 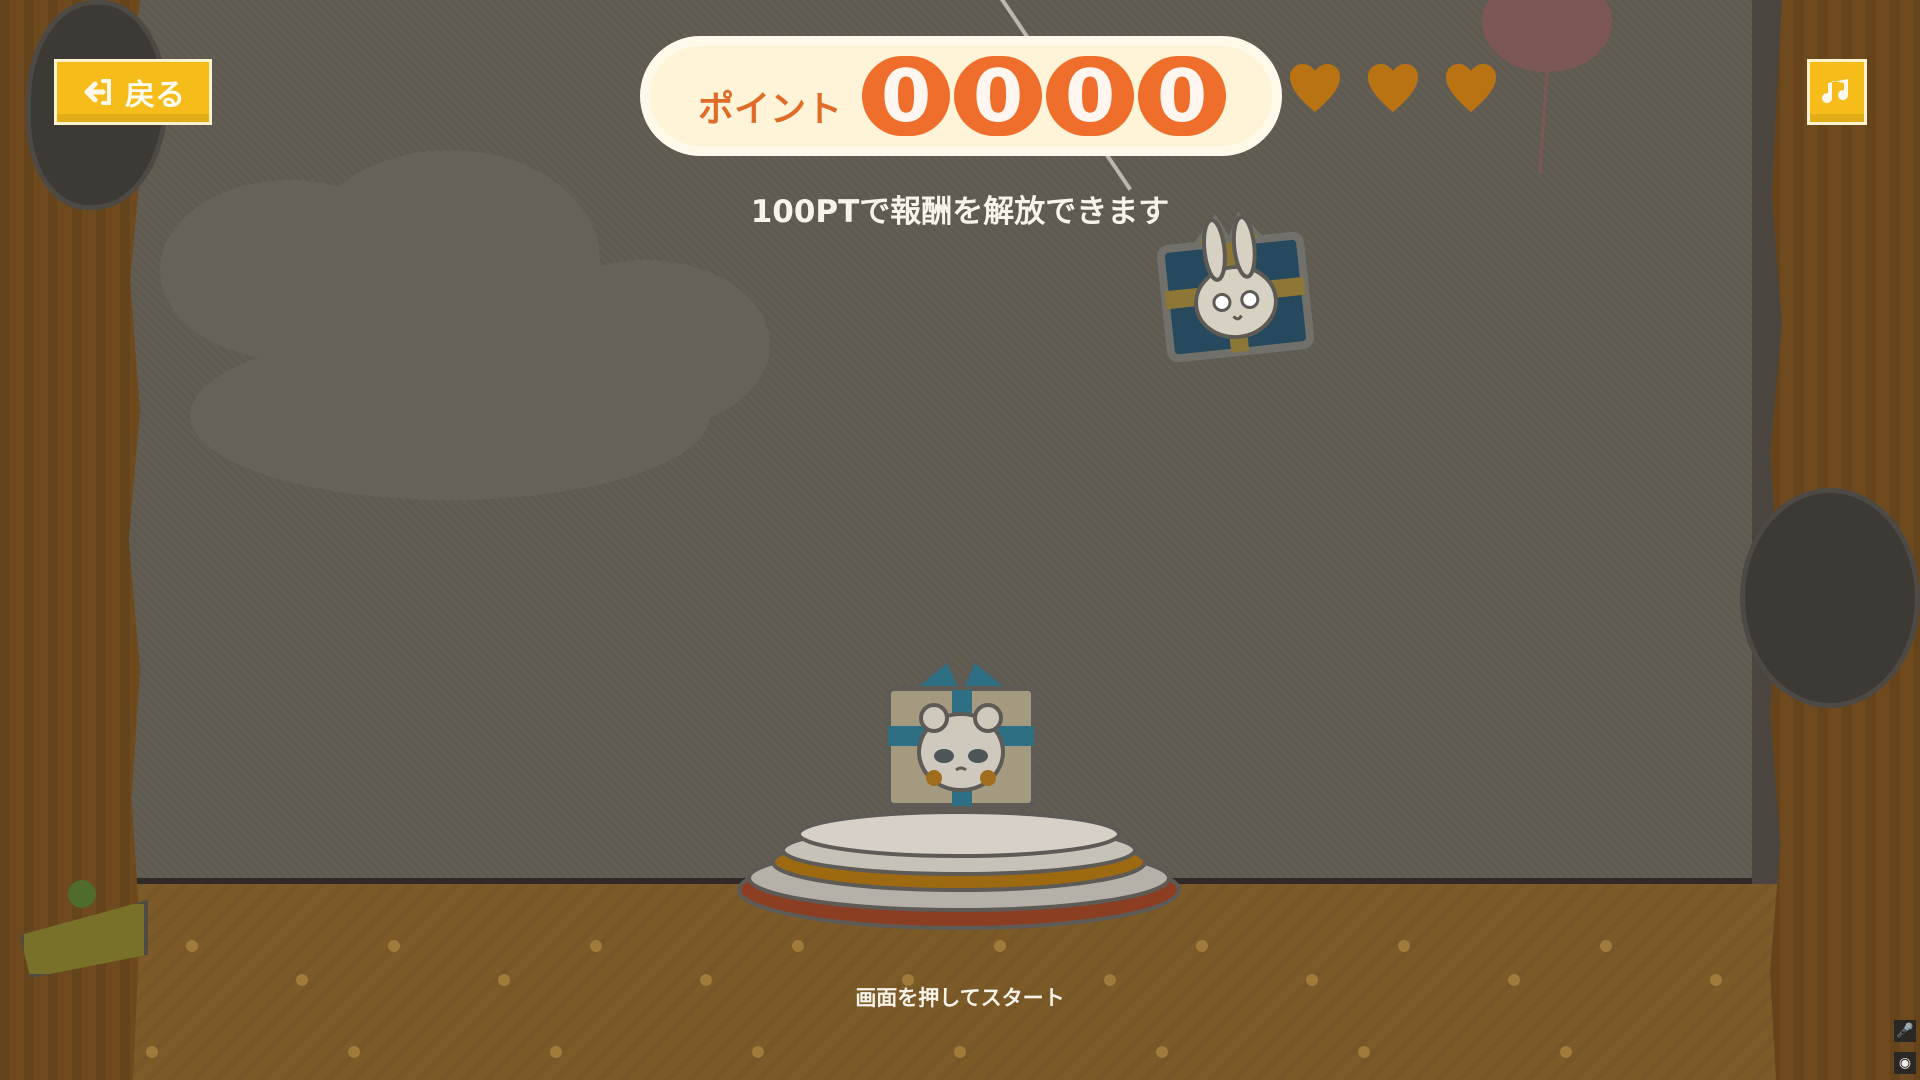 I want to click on corner-controls: 🎤 ◉, so click(x=1905, y=1047).